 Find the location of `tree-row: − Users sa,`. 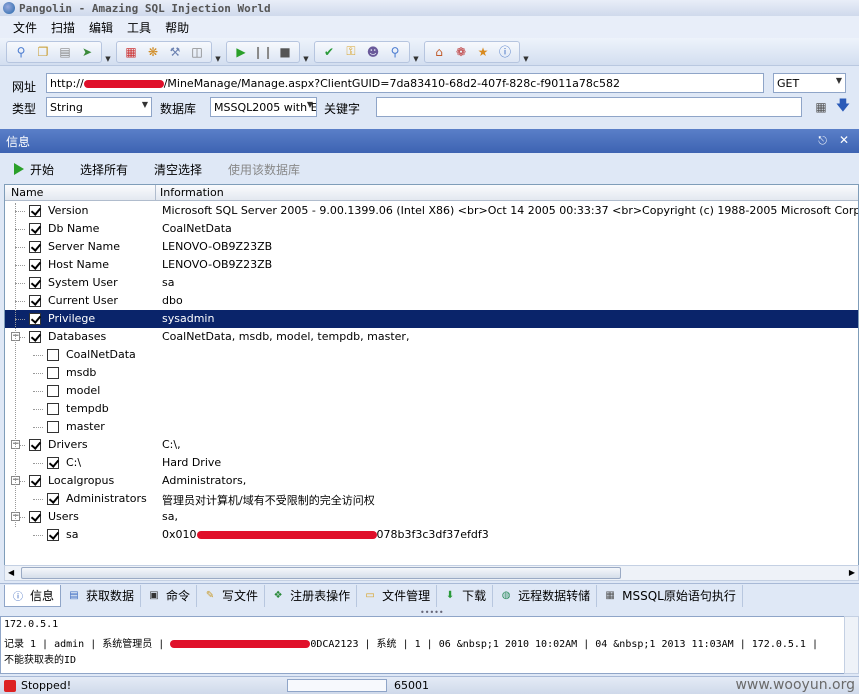

tree-row: − Users sa, is located at coordinates (431, 517).